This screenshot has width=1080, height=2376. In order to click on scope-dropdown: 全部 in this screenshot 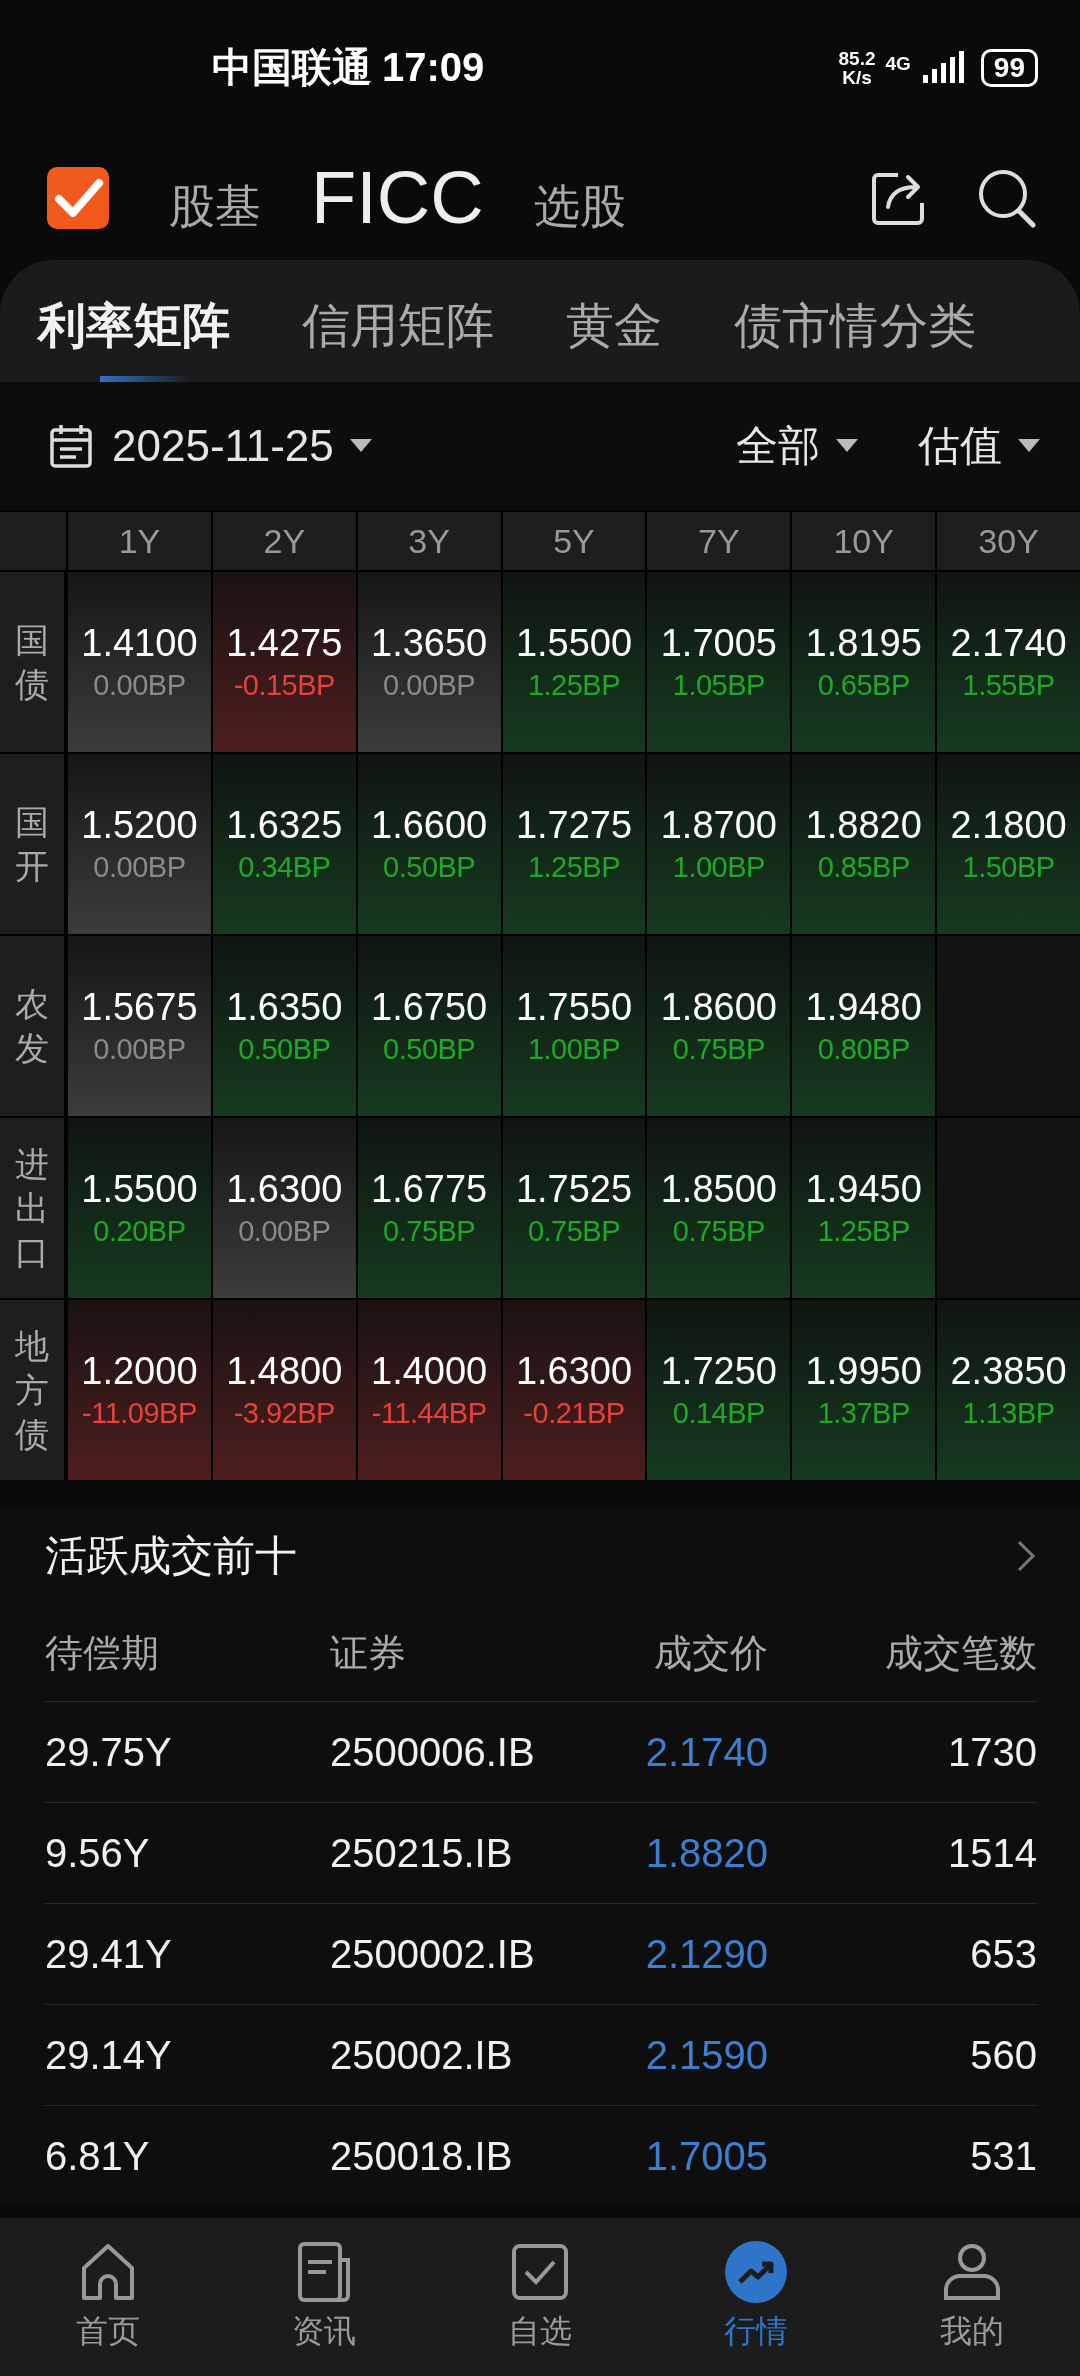, I will do `click(797, 446)`.